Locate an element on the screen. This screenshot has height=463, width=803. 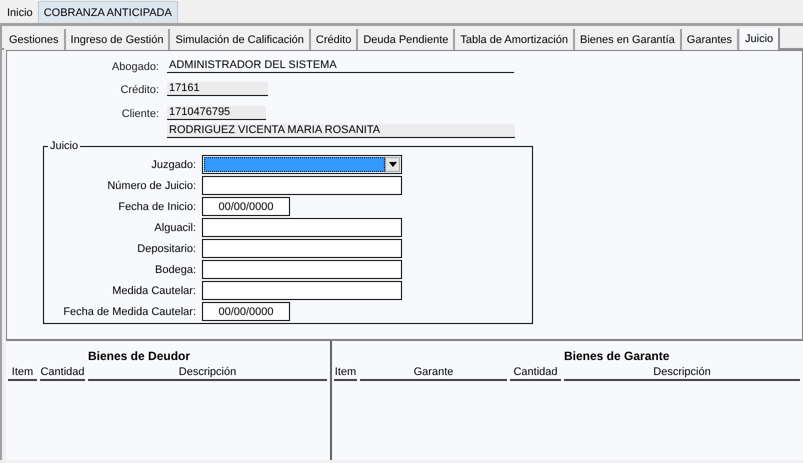
tab: COBRANZA ANTICIPADA is located at coordinates (108, 12).